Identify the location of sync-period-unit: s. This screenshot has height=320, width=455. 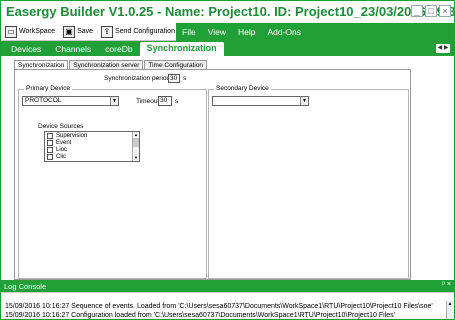
(185, 78).